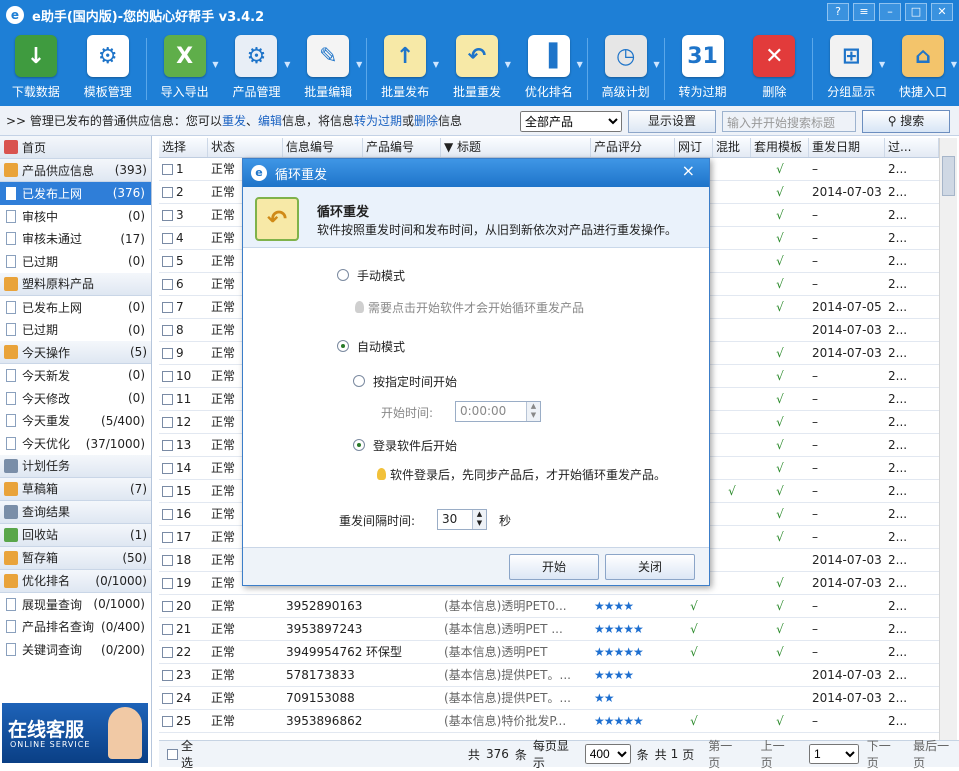  What do you see at coordinates (245, 147) in the screenshot?
I see `column-header: 状态` at bounding box center [245, 147].